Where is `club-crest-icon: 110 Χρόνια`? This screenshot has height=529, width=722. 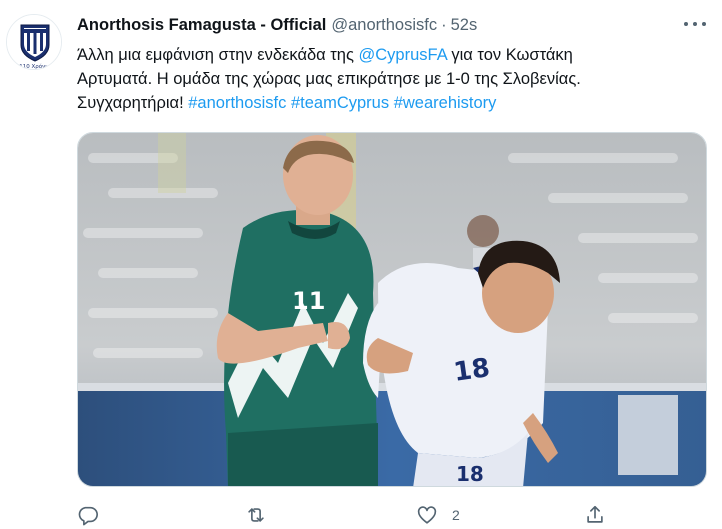 club-crest-icon: 110 Χρόνια is located at coordinates (34, 42).